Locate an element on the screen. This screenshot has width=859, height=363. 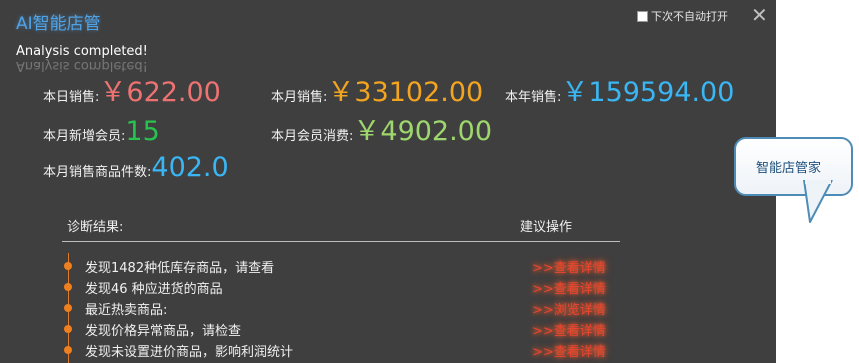
today-sales-stat: 本日销售: ￥622.00 is located at coordinates (132, 92).